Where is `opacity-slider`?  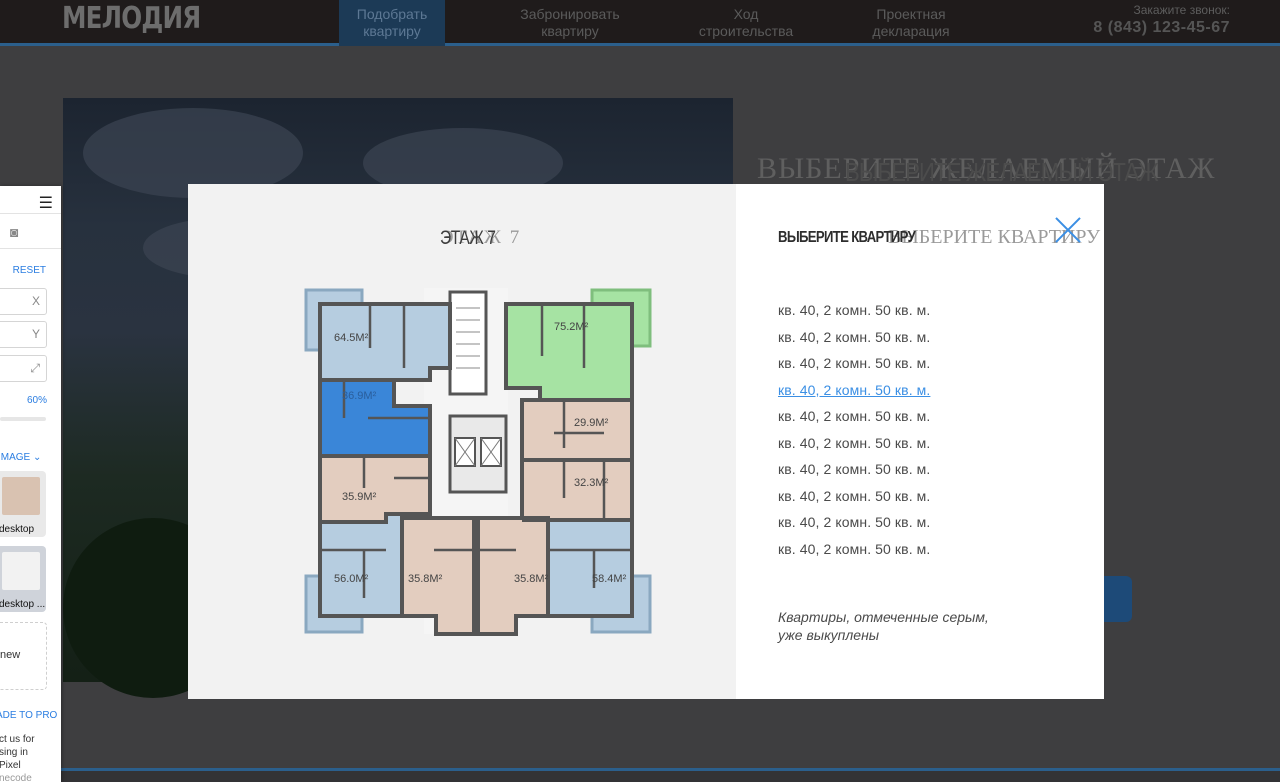 opacity-slider is located at coordinates (23, 419).